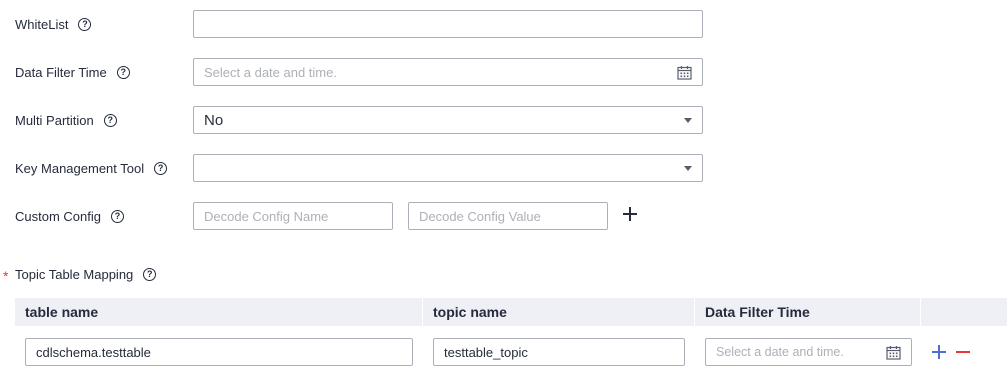 The height and width of the screenshot is (378, 1007). I want to click on required-mark: *, so click(6, 276).